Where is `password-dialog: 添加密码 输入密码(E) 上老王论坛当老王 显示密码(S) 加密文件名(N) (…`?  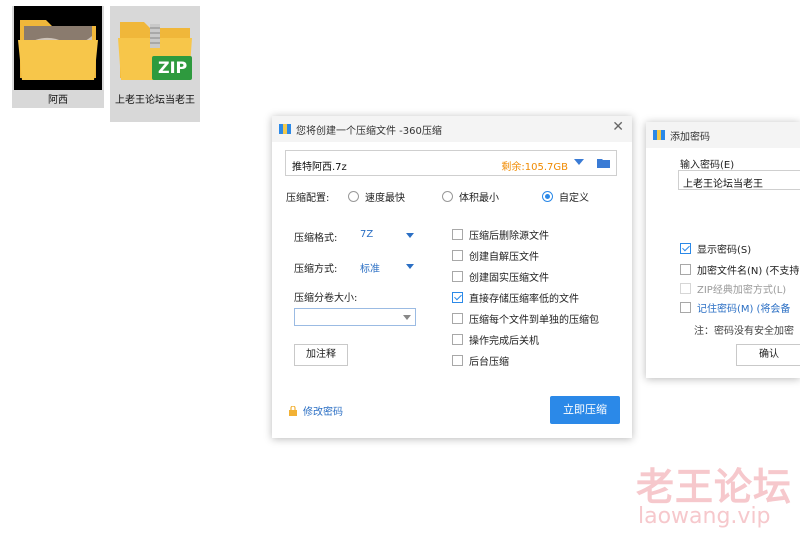 password-dialog: 添加密码 输入密码(E) 上老王论坛当老王 显示密码(S) 加密文件名(N) (… is located at coordinates (723, 250).